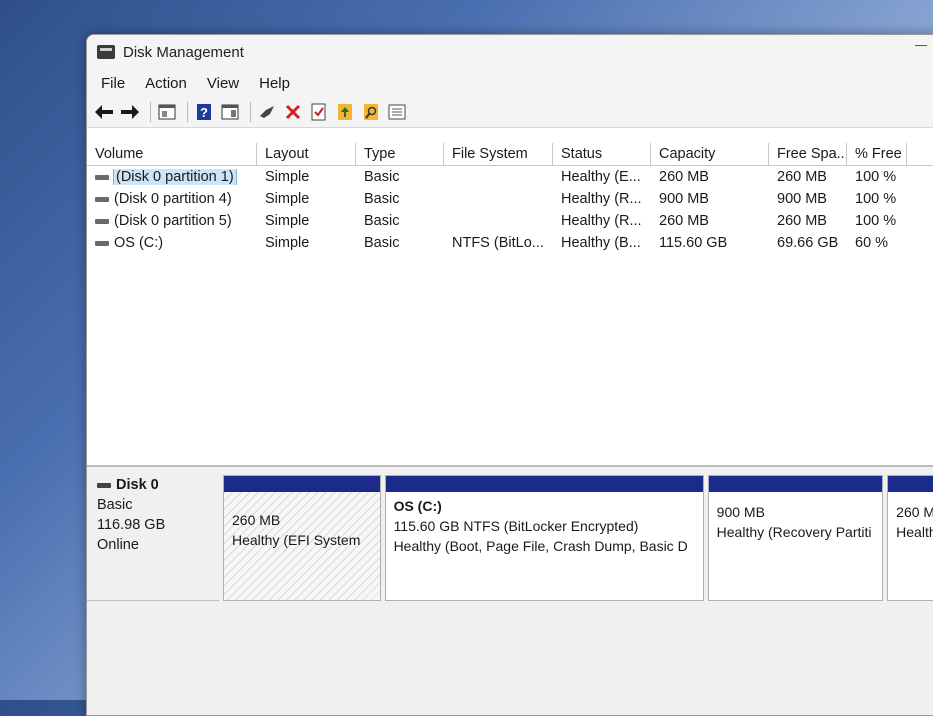 The image size is (933, 716). What do you see at coordinates (400, 154) in the screenshot?
I see `column-type: Type` at bounding box center [400, 154].